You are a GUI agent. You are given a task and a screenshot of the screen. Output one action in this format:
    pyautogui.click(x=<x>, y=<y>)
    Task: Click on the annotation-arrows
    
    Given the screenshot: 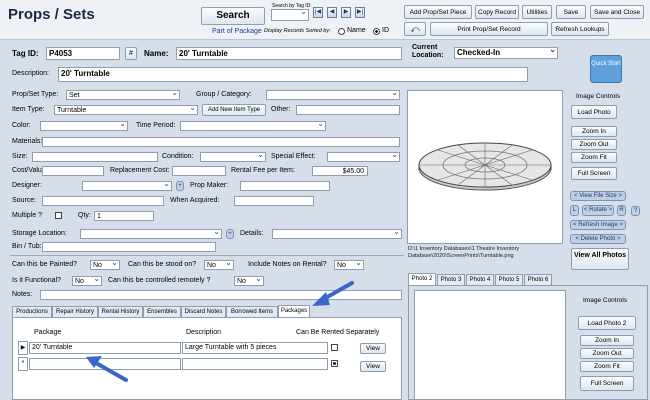 What is the action you would take?
    pyautogui.click(x=220, y=331)
    